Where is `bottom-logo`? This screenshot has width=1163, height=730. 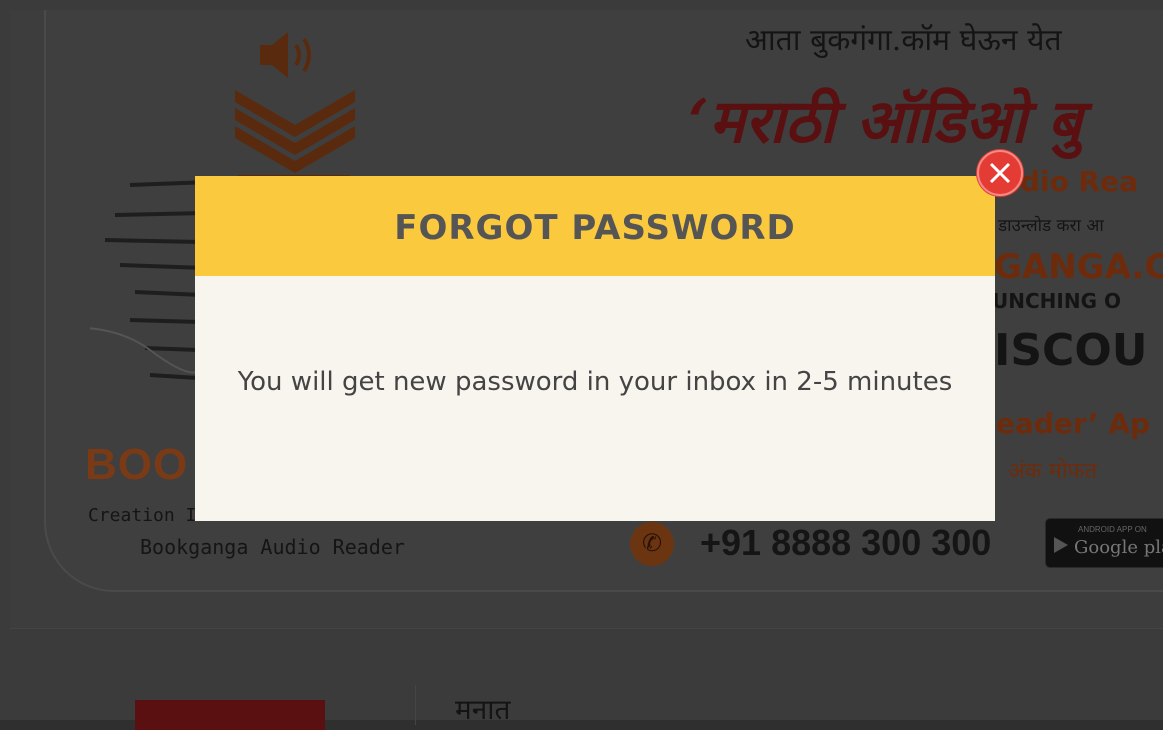 bottom-logo is located at coordinates (230, 715).